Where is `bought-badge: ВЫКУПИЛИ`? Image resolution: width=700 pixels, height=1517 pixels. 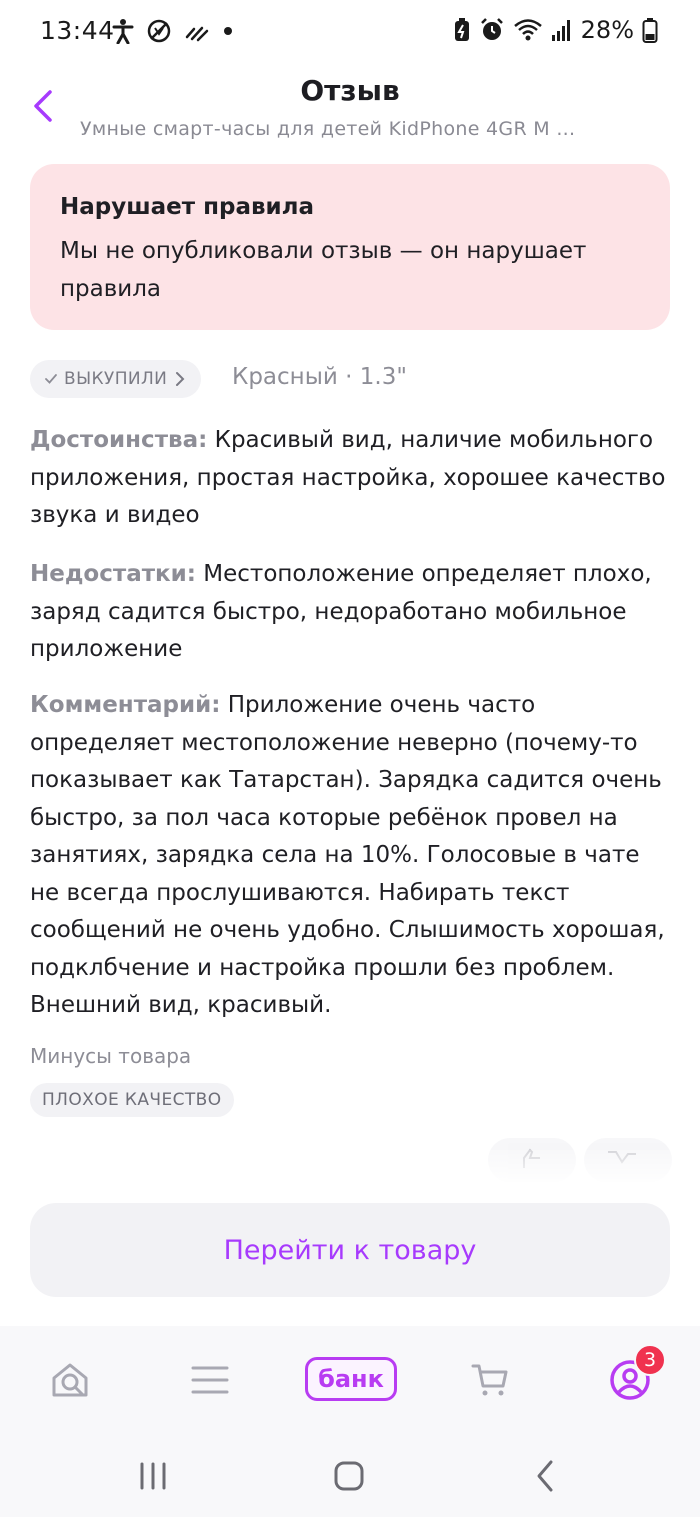
bought-badge: ВЫКУПИЛИ is located at coordinates (116, 379).